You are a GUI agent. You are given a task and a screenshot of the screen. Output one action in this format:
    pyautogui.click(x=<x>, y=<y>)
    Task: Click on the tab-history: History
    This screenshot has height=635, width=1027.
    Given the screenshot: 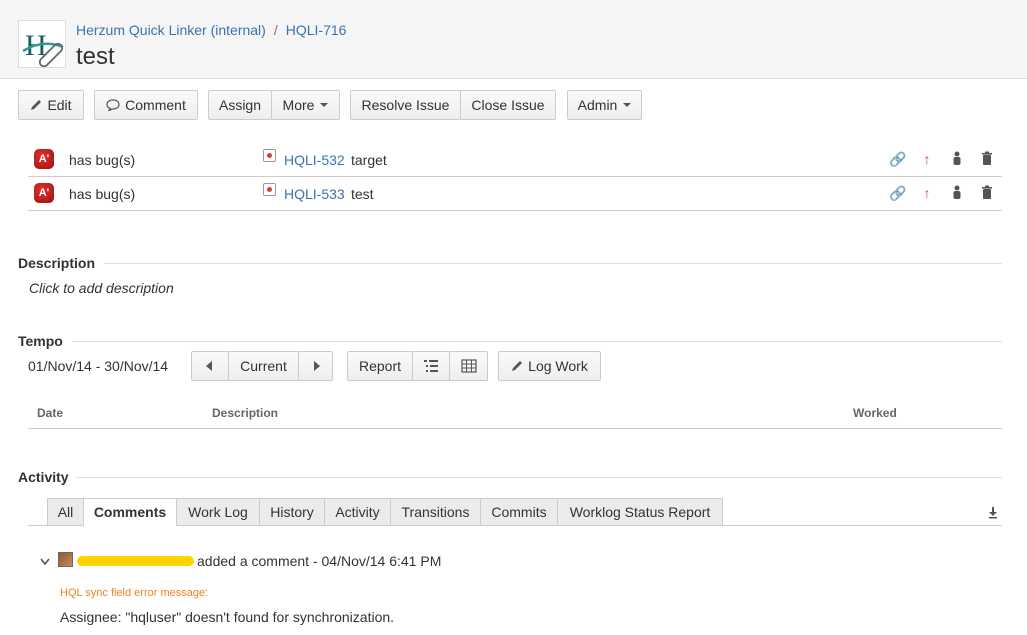 What is the action you would take?
    pyautogui.click(x=292, y=512)
    